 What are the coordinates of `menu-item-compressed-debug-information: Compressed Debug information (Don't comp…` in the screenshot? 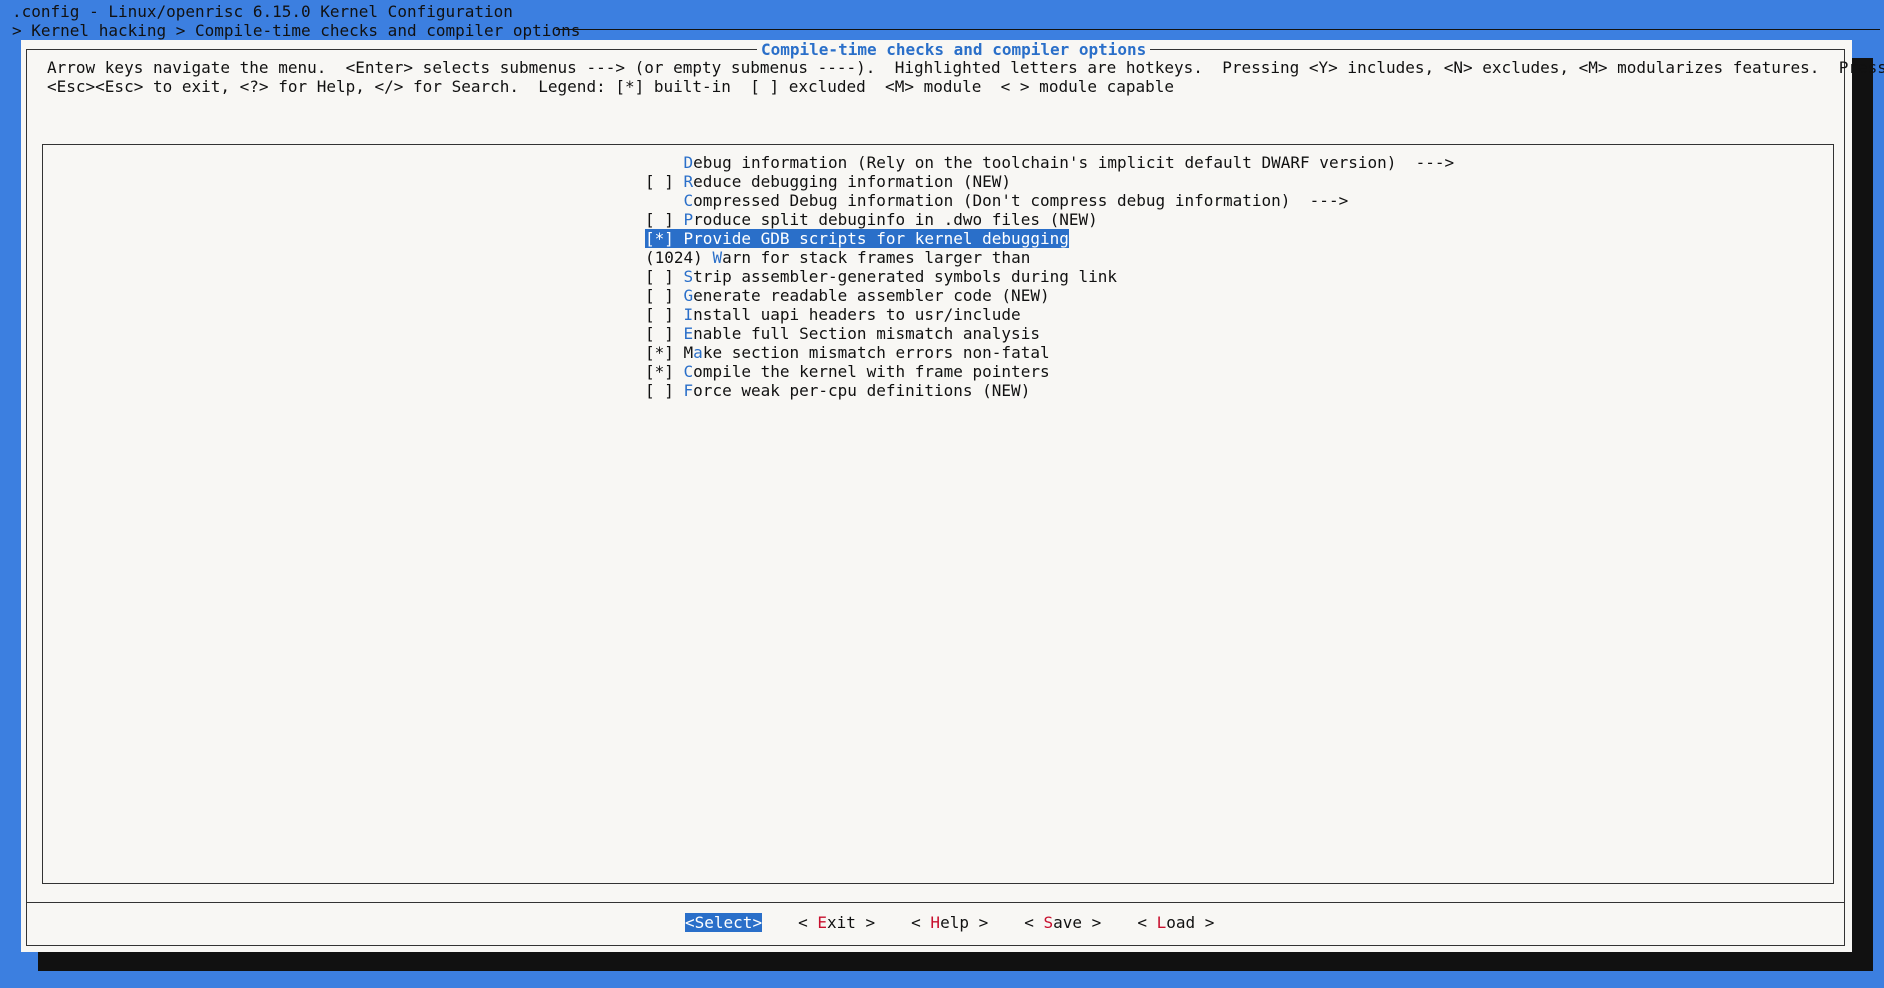 It's located at (1049, 200).